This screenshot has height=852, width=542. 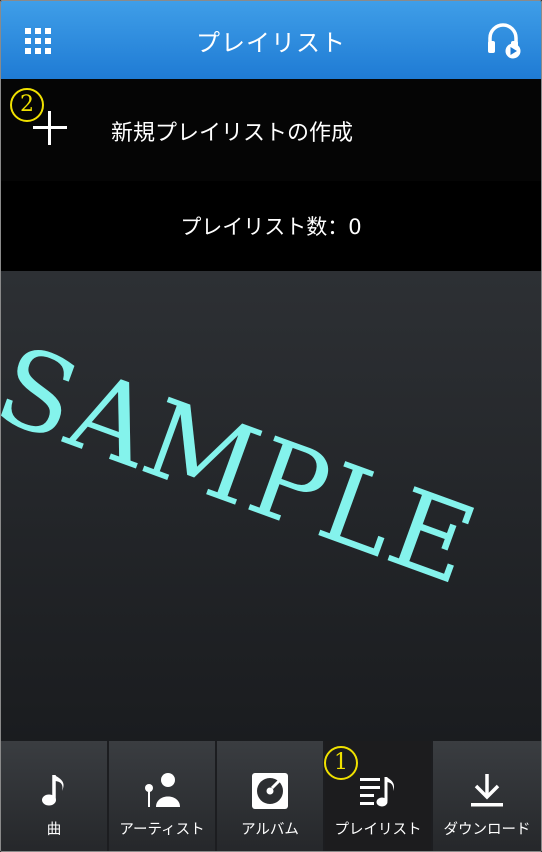 I want to click on artist-icon, so click(x=162, y=791).